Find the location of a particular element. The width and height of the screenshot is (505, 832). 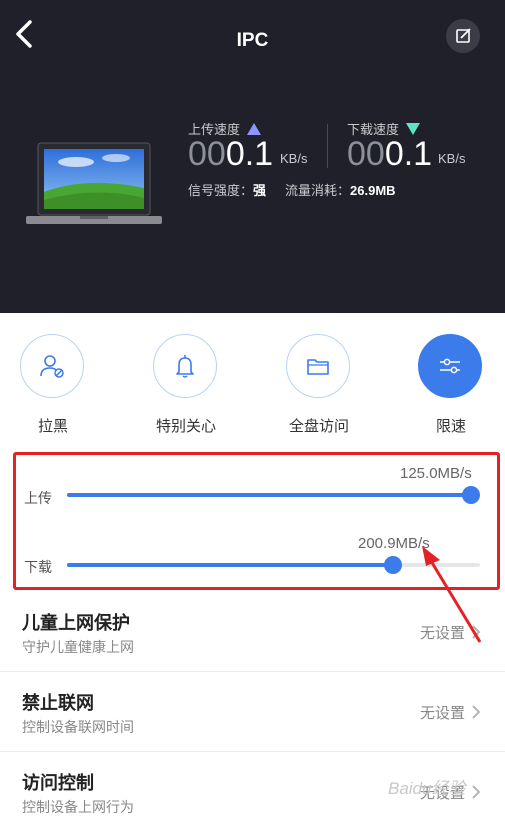

list-item-title: 禁止联网 is located at coordinates (58, 703).